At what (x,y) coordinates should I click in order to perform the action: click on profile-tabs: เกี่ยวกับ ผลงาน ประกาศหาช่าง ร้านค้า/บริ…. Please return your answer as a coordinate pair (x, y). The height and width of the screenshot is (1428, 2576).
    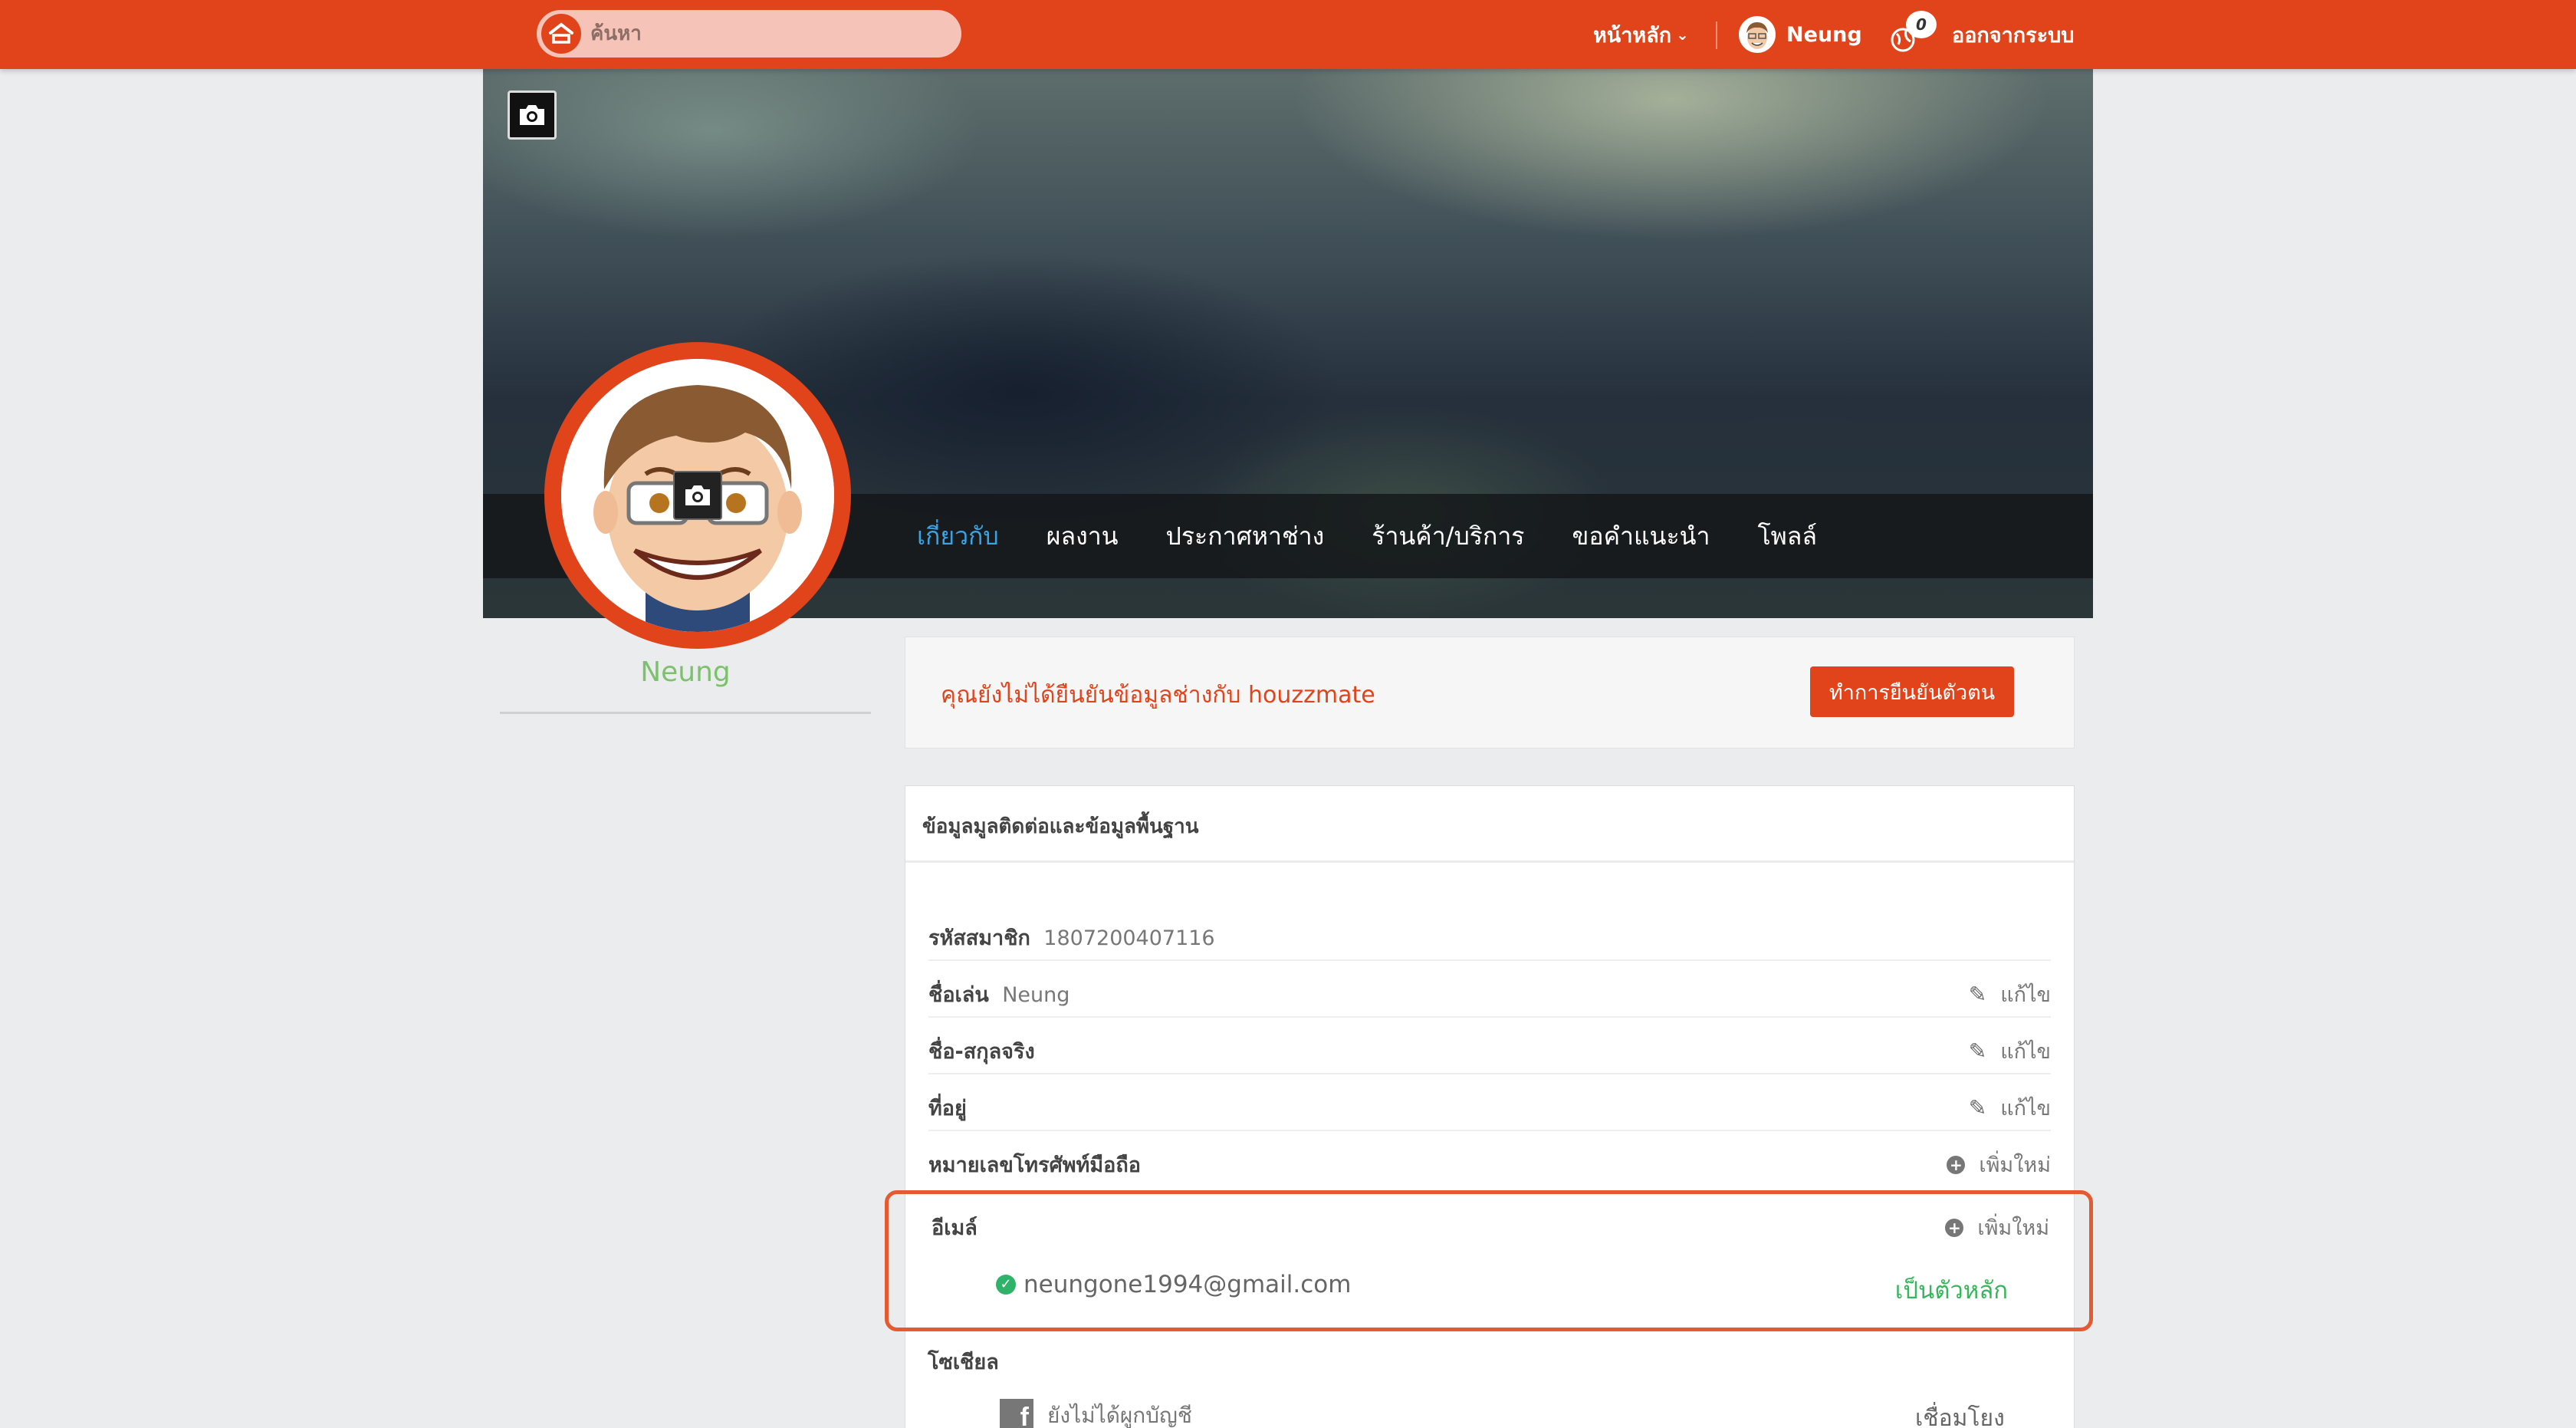
    Looking at the image, I should click on (1391, 536).